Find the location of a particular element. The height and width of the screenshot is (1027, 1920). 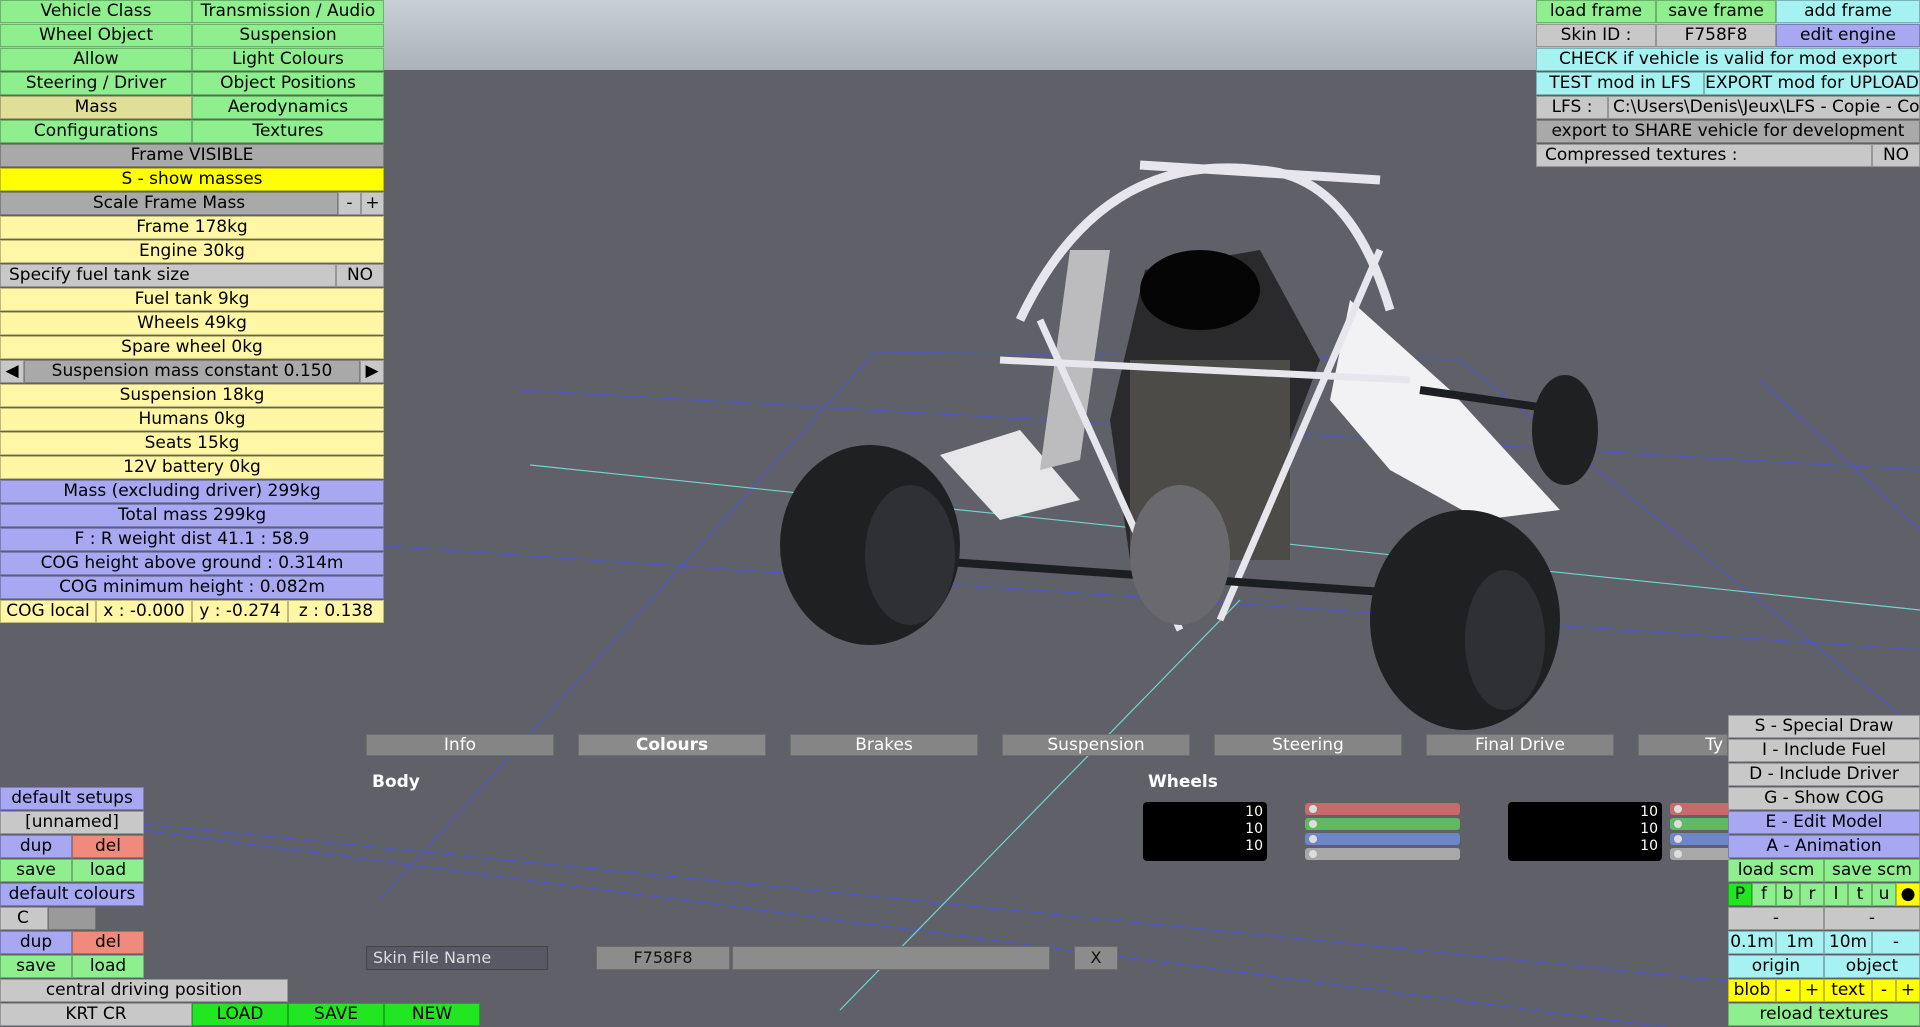

dash-button-right: - is located at coordinates (1872, 918).